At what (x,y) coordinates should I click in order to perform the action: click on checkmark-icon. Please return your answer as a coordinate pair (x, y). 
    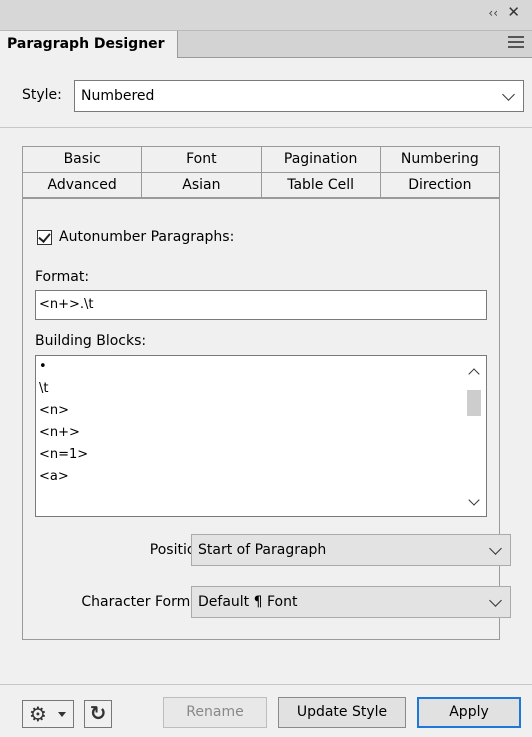
    Looking at the image, I should click on (44, 236).